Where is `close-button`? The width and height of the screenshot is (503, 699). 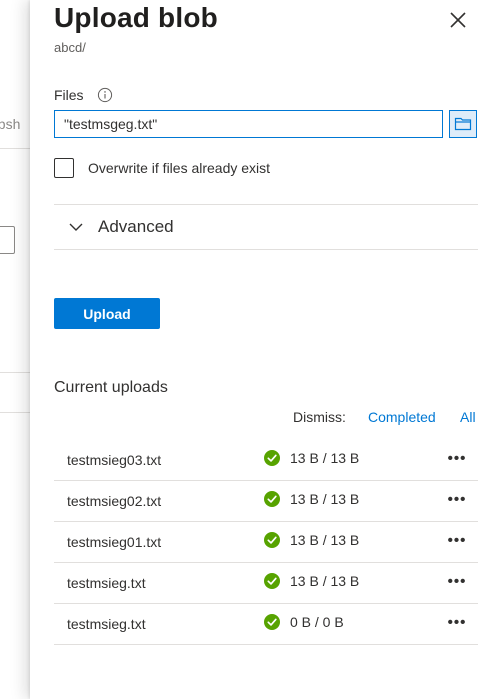 close-button is located at coordinates (458, 20).